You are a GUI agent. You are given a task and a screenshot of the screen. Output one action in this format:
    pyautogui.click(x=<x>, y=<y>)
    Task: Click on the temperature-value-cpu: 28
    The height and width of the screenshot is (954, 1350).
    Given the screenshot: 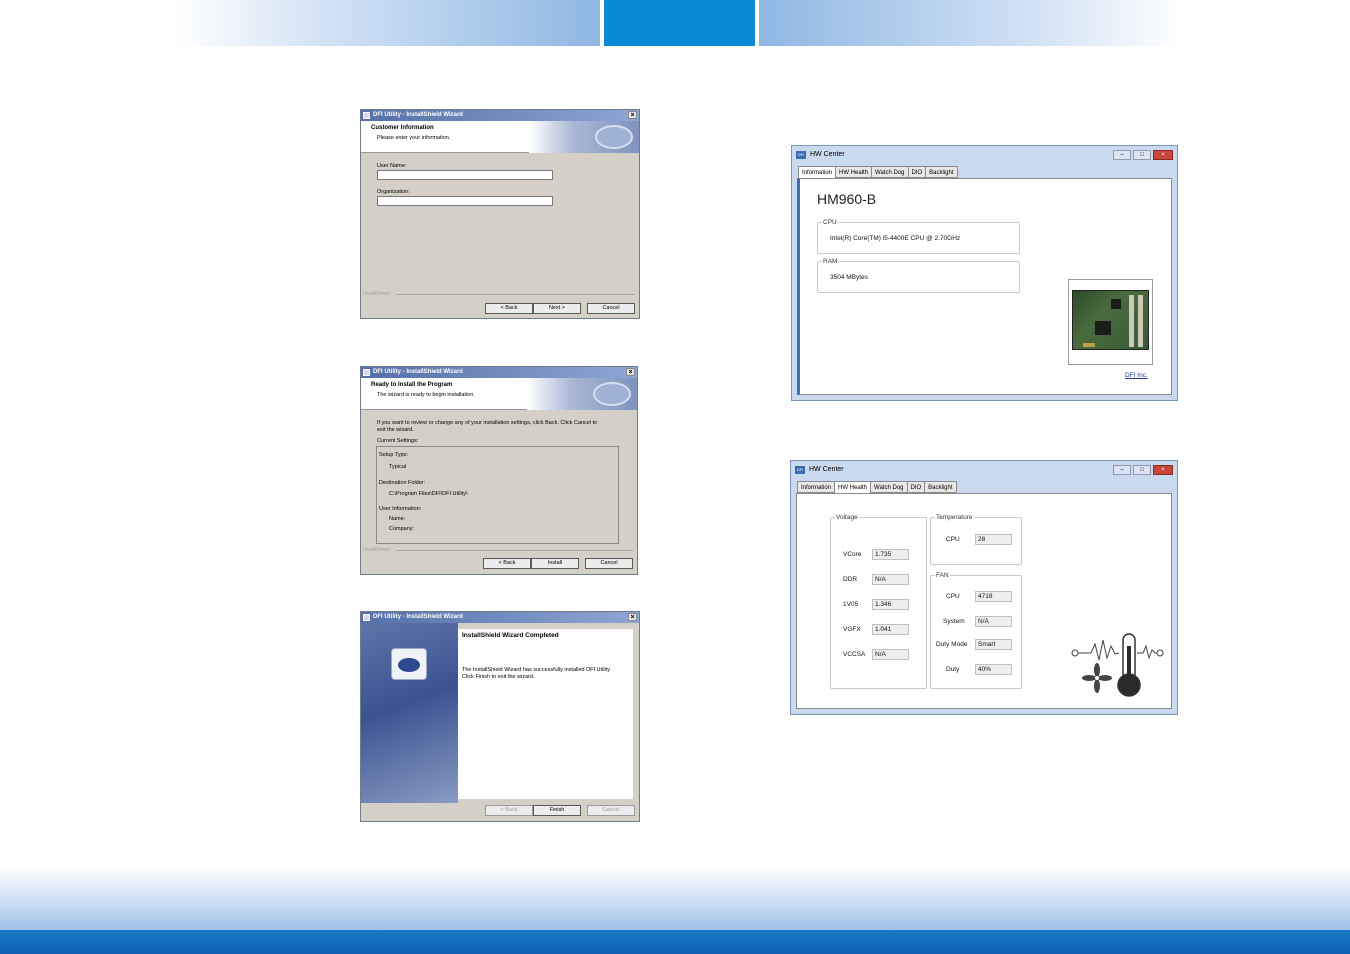 What is the action you would take?
    pyautogui.click(x=993, y=539)
    